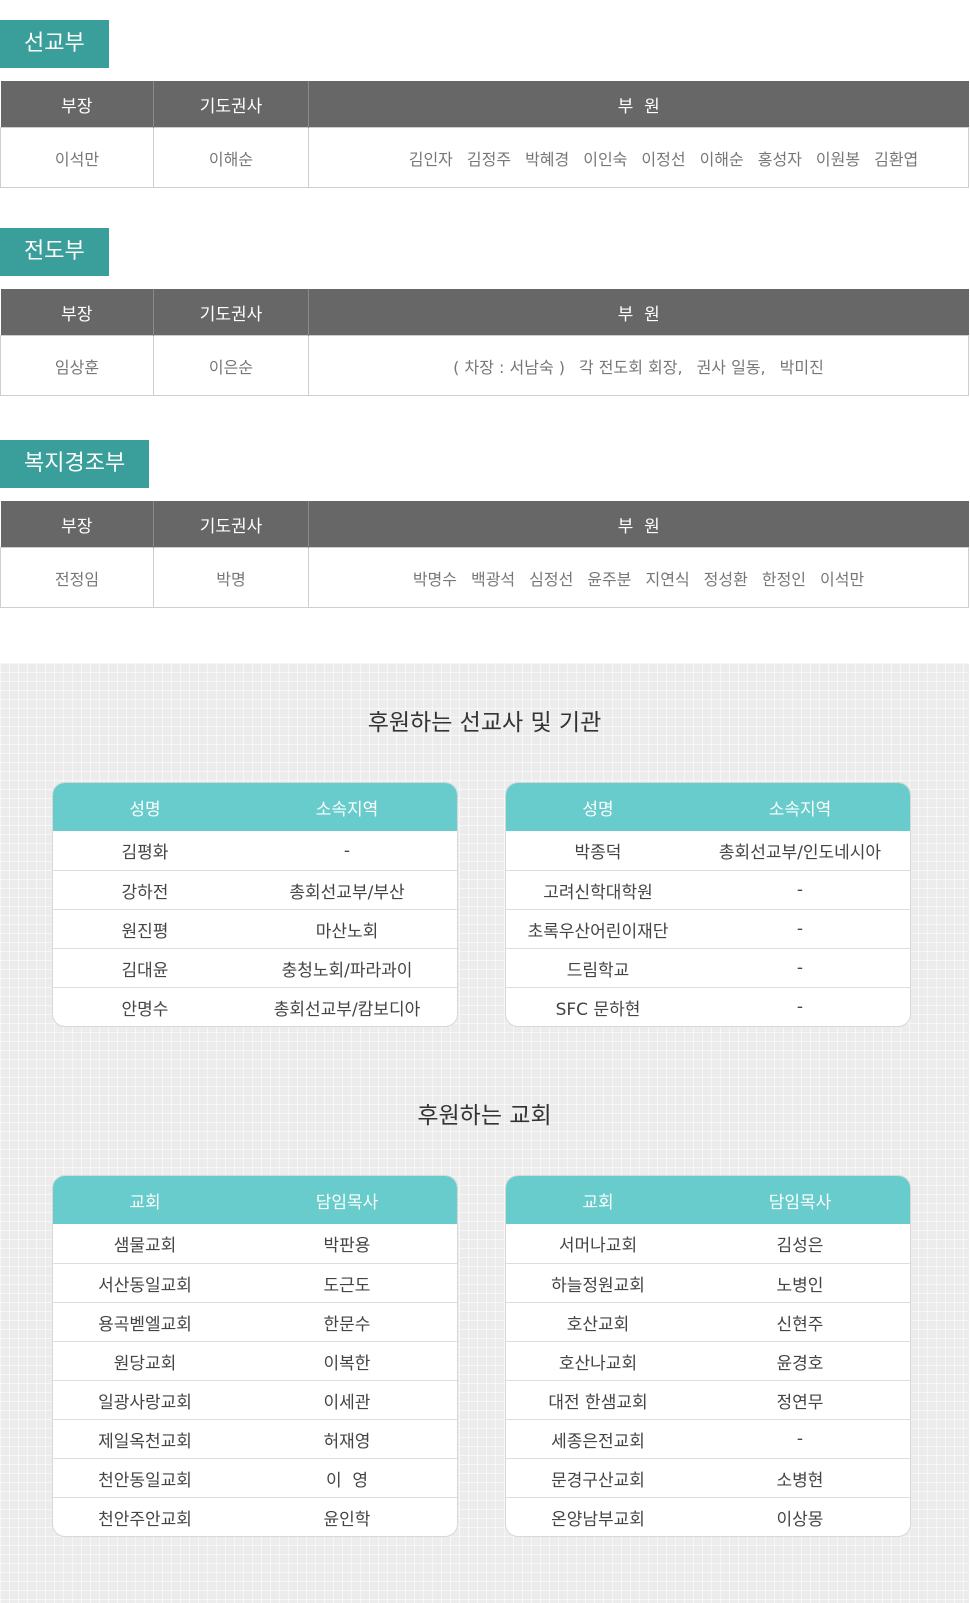 The width and height of the screenshot is (970, 1603). I want to click on member-name: 이정선, so click(663, 159).